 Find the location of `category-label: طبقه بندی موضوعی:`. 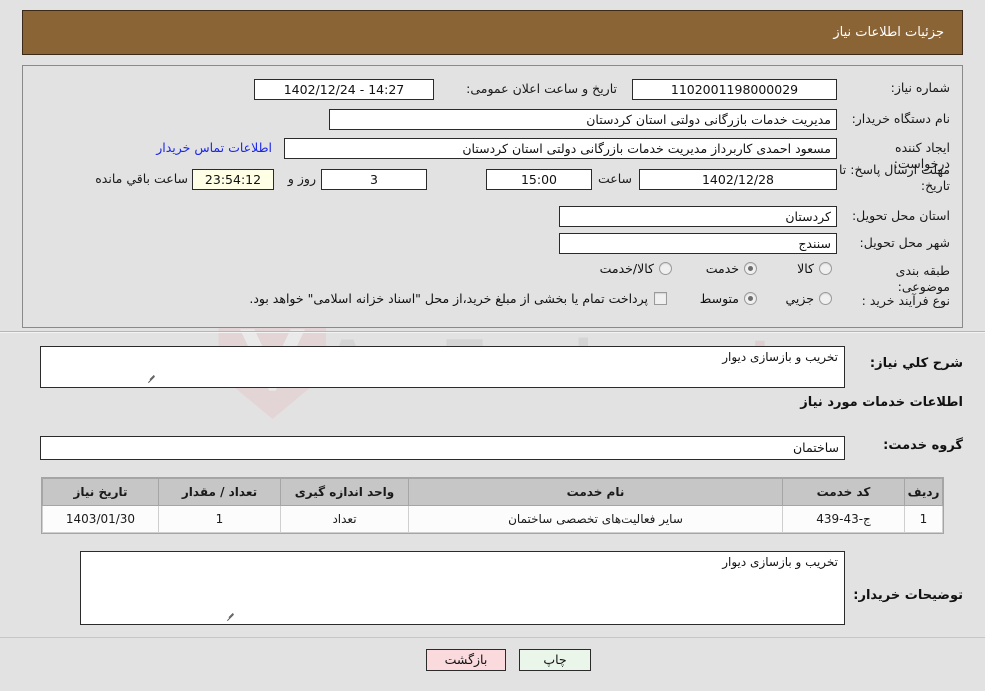

category-label: طبقه بندی موضوعی: is located at coordinates (922, 278).